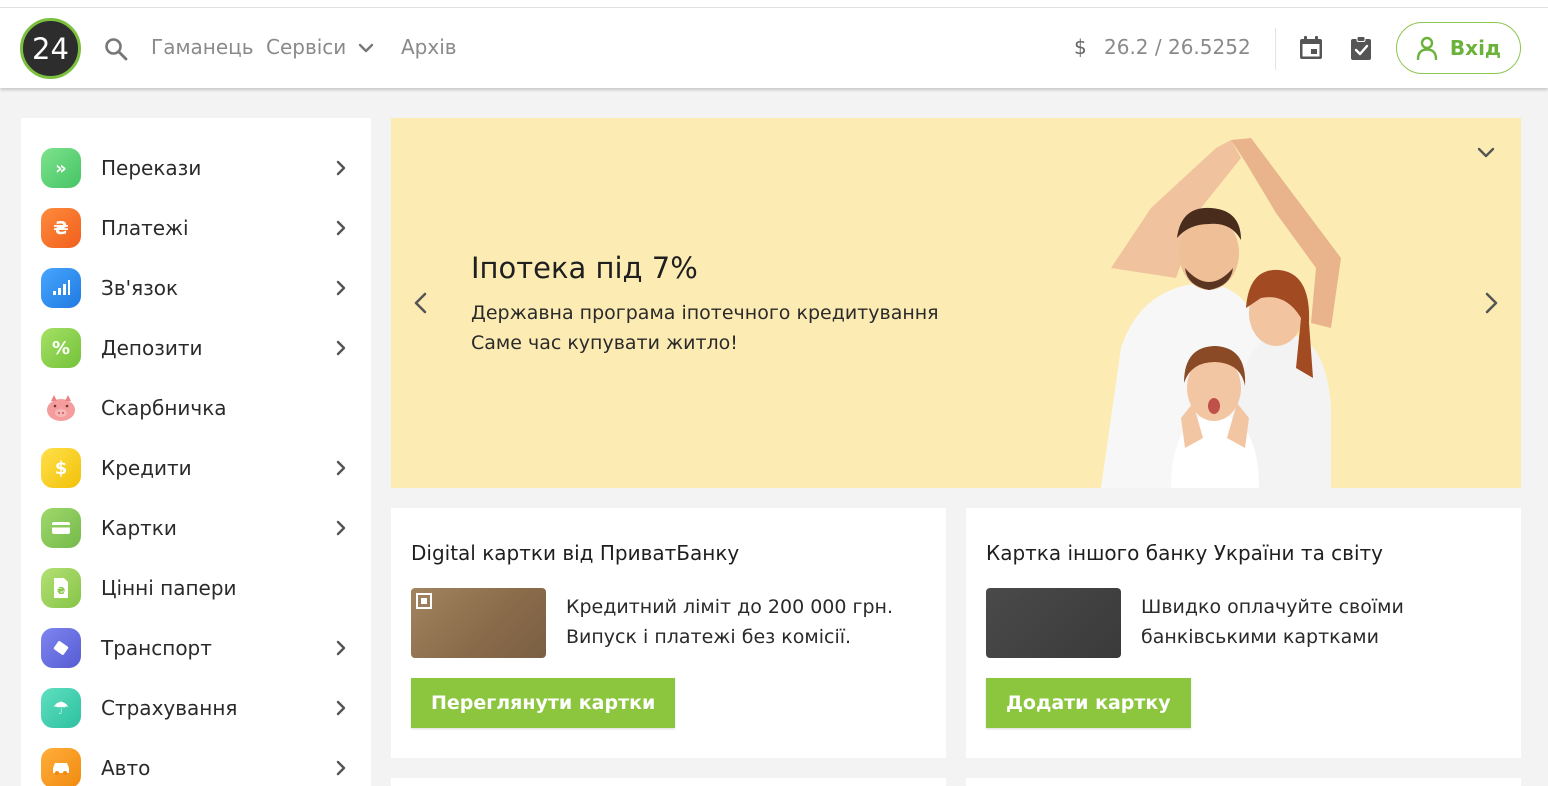 Image resolution: width=1548 pixels, height=786 pixels. I want to click on car-icon, so click(61, 767).